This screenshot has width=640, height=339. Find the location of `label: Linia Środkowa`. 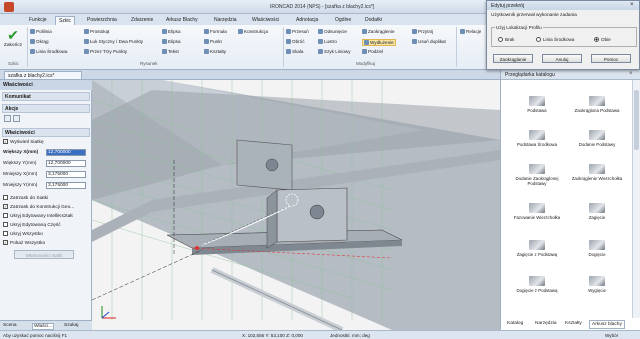

label: Linia Środkowa is located at coordinates (52, 51).